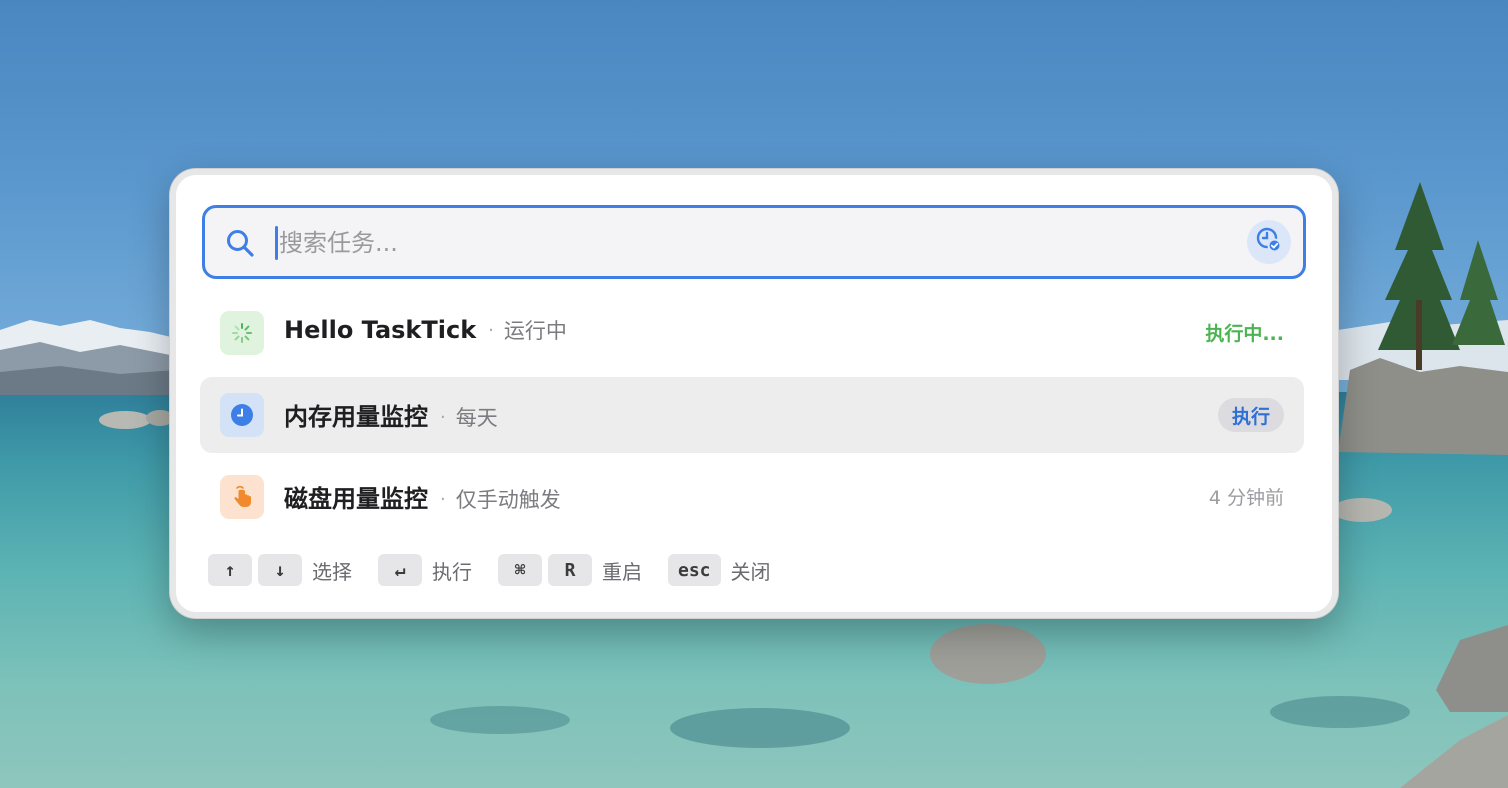 The width and height of the screenshot is (1508, 788). Describe the element at coordinates (452, 571) in the screenshot. I see `run-hint: 执行` at that location.